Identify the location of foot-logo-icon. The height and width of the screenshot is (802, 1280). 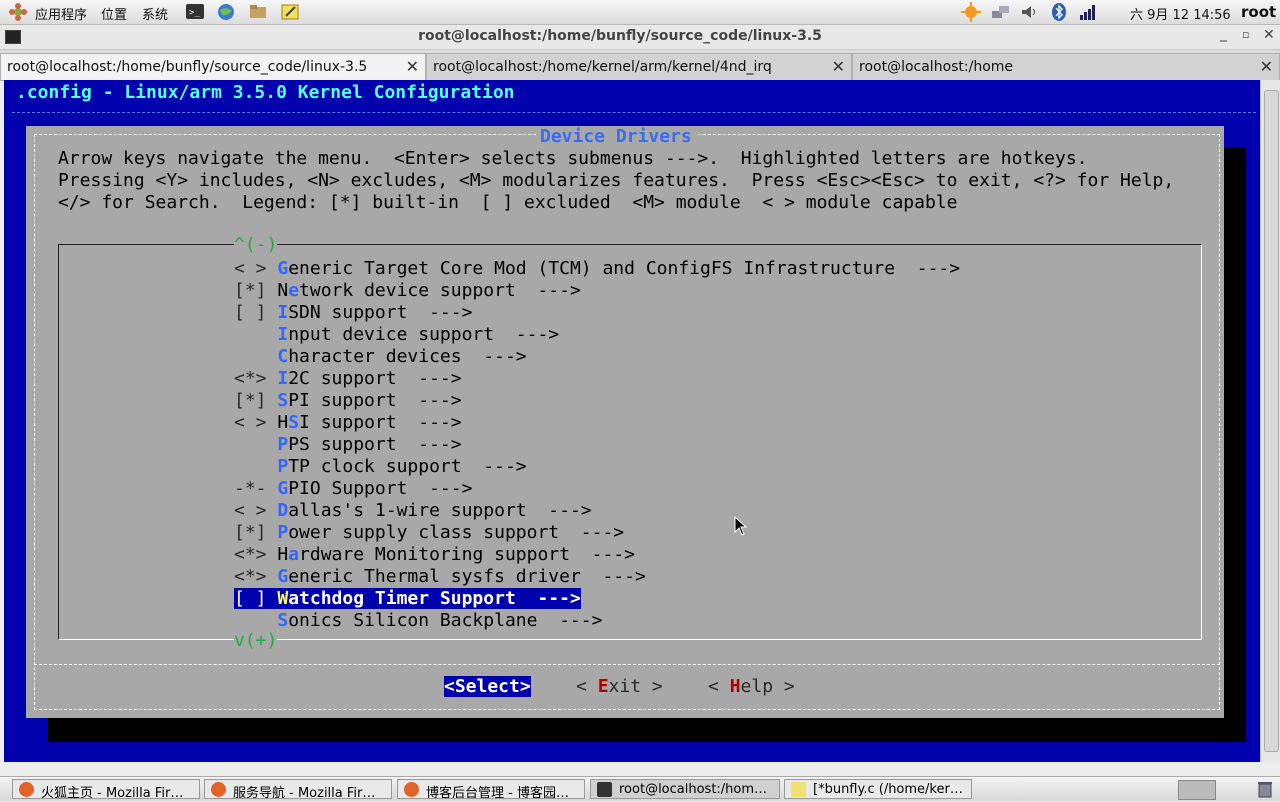
(18, 12).